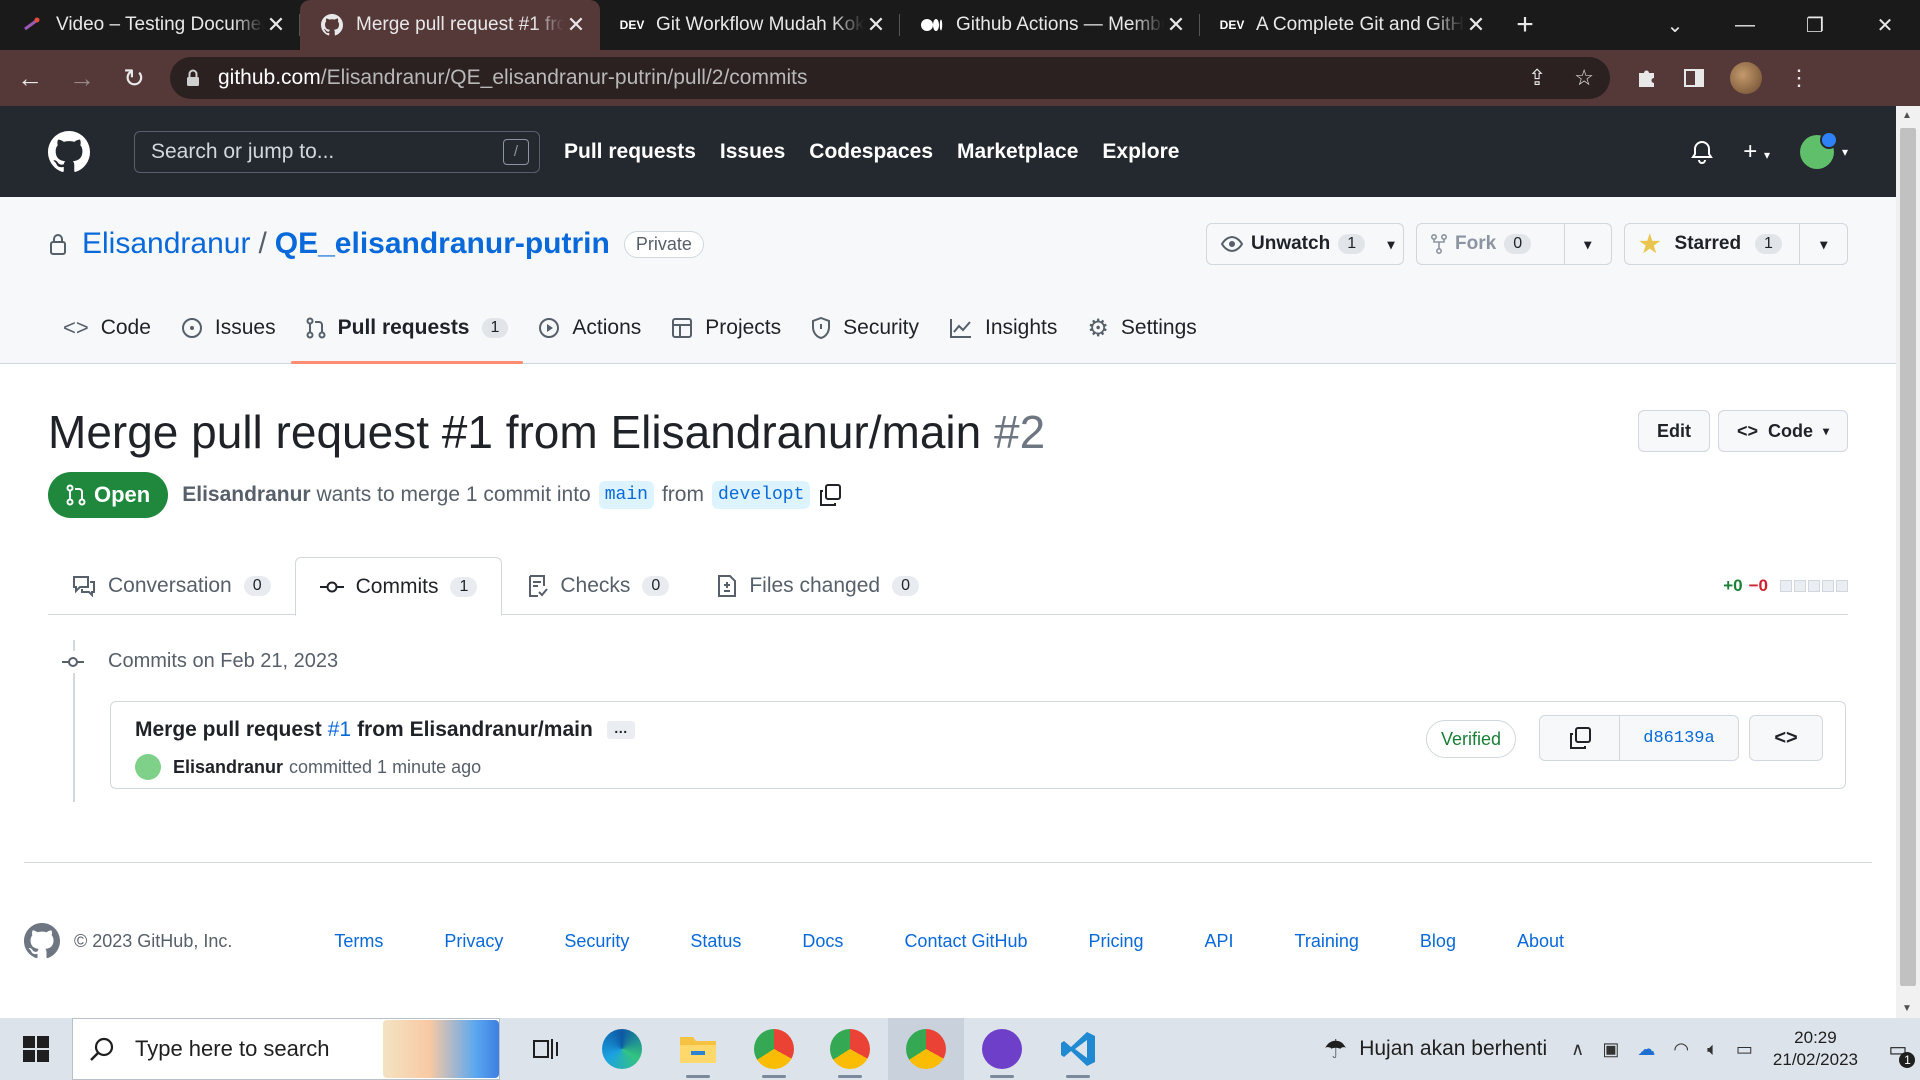 This screenshot has width=1920, height=1080. Describe the element at coordinates (1712, 1049) in the screenshot. I see `volume-icon: 🔈︎` at that location.